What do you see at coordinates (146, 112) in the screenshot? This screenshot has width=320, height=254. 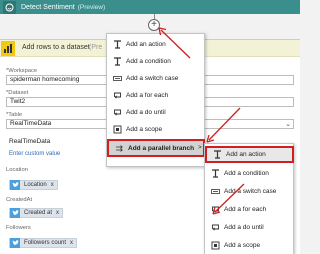 I see `menu-add-do-until-label: Add a do until` at bounding box center [146, 112].